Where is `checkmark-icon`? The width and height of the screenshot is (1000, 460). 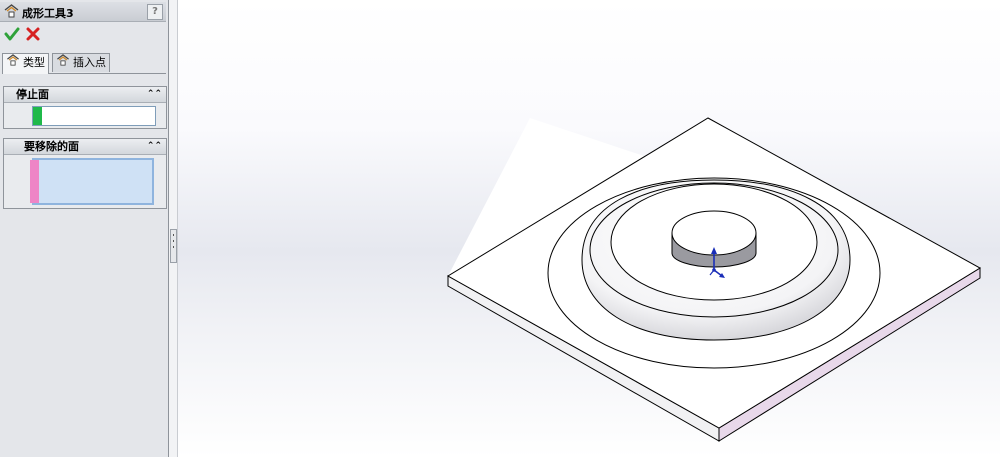 checkmark-icon is located at coordinates (12, 34).